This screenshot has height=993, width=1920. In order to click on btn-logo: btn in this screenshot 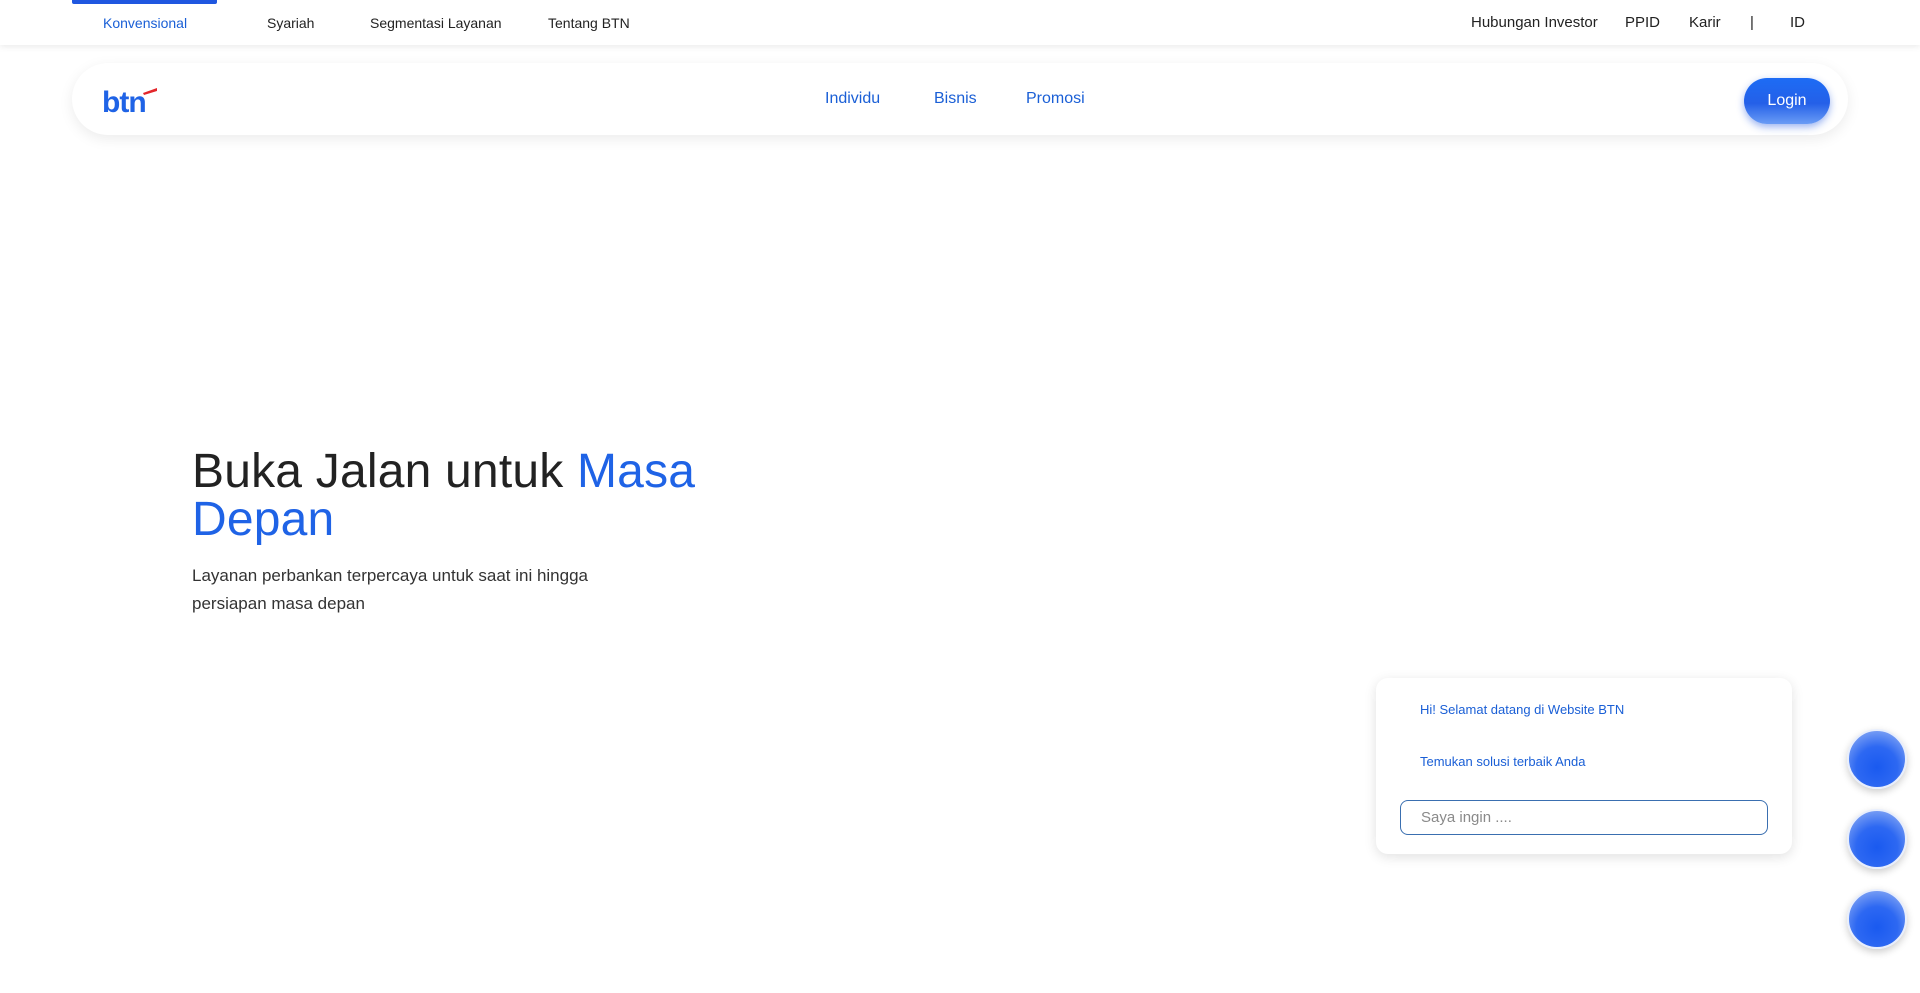, I will do `click(132, 100)`.